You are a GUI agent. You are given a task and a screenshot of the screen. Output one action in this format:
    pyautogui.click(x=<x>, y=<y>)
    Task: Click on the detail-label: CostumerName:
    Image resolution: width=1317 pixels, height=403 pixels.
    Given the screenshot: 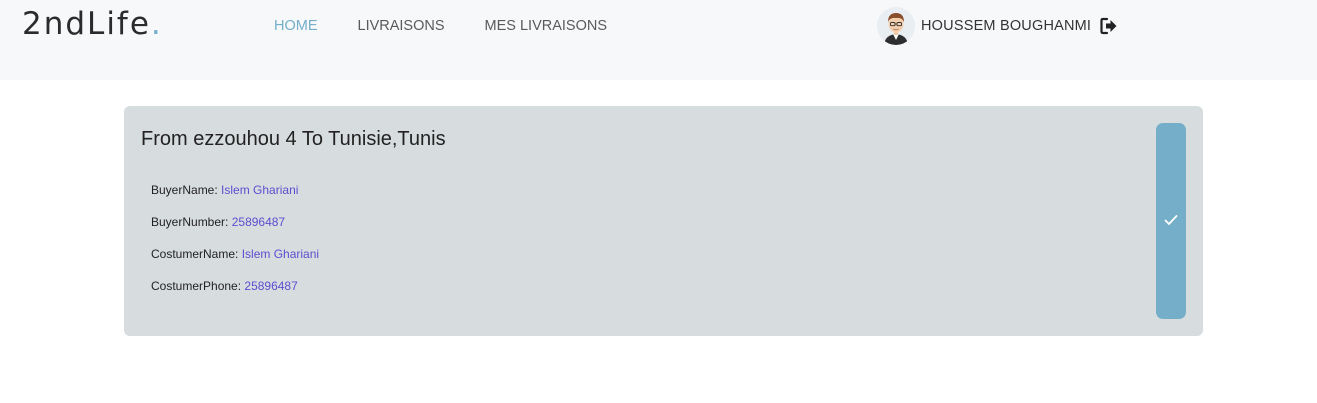 What is the action you would take?
    pyautogui.click(x=195, y=254)
    